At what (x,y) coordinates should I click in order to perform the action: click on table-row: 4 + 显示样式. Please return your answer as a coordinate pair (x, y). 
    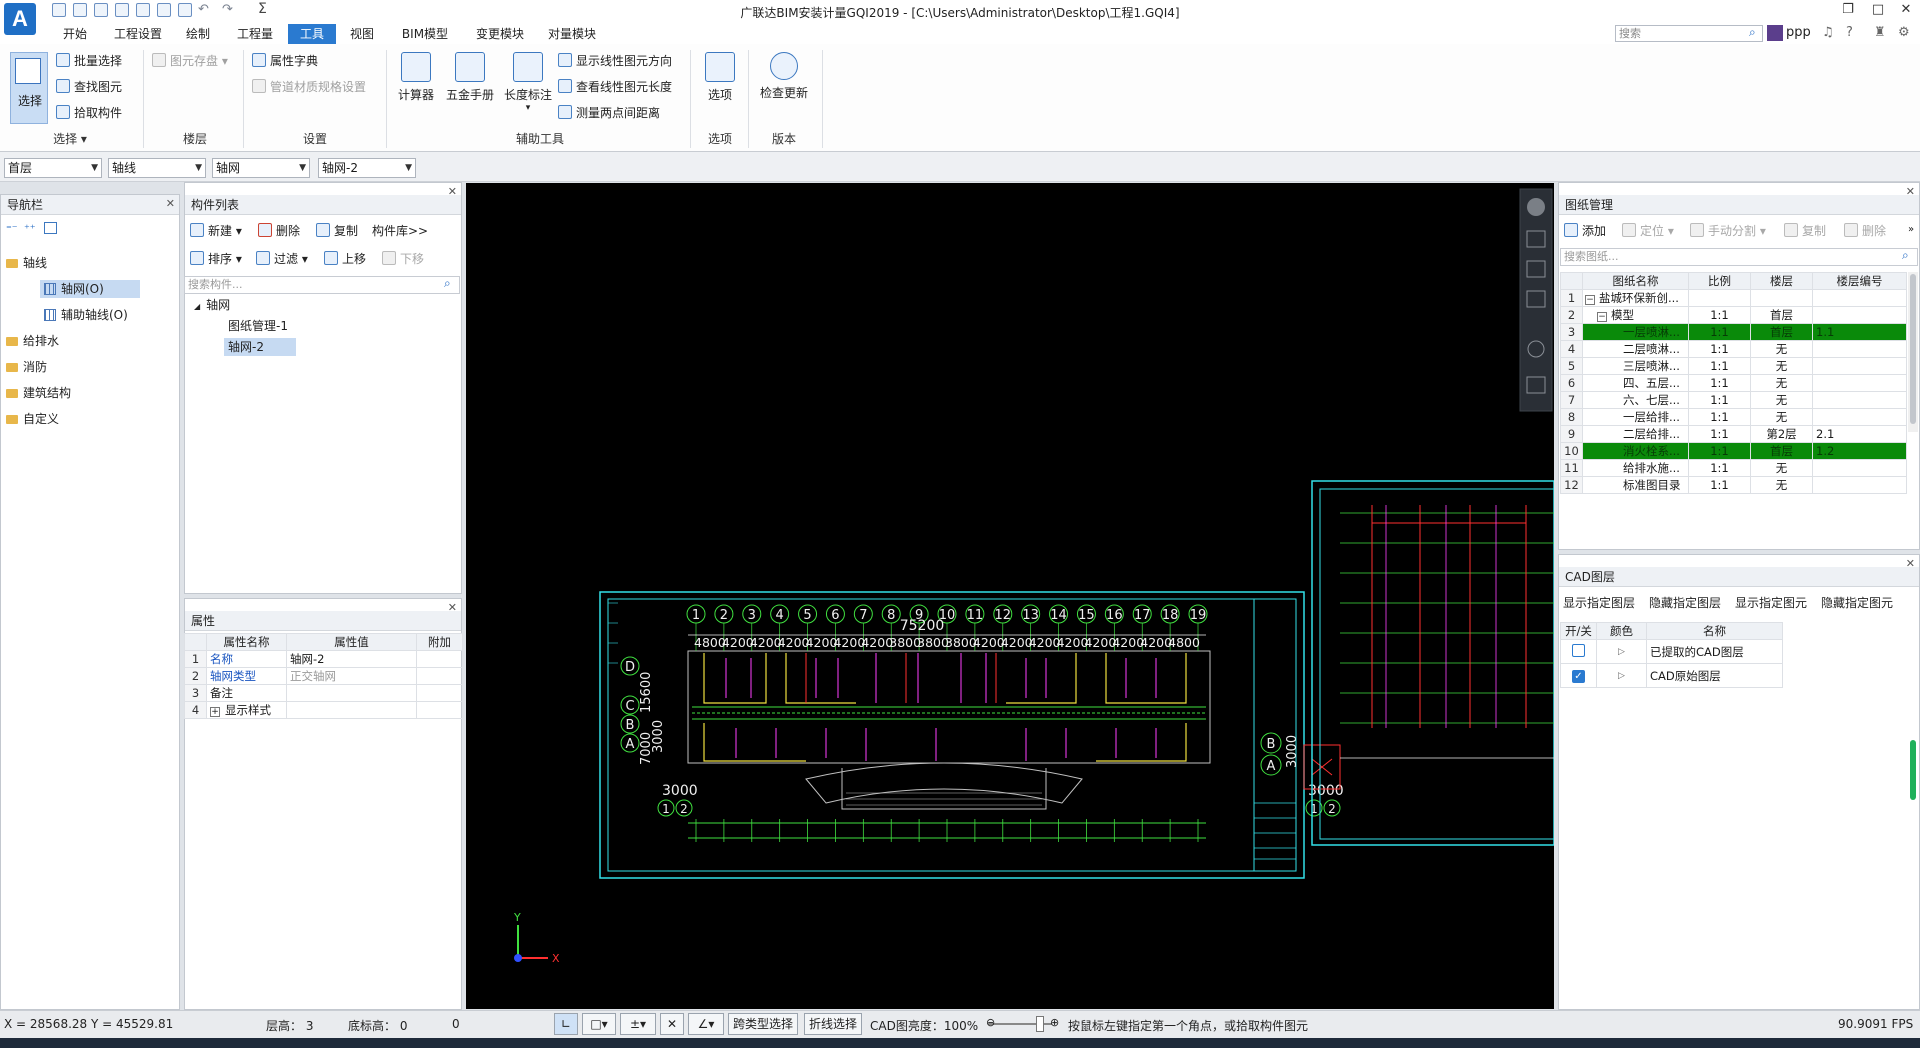
    Looking at the image, I should click on (323, 710).